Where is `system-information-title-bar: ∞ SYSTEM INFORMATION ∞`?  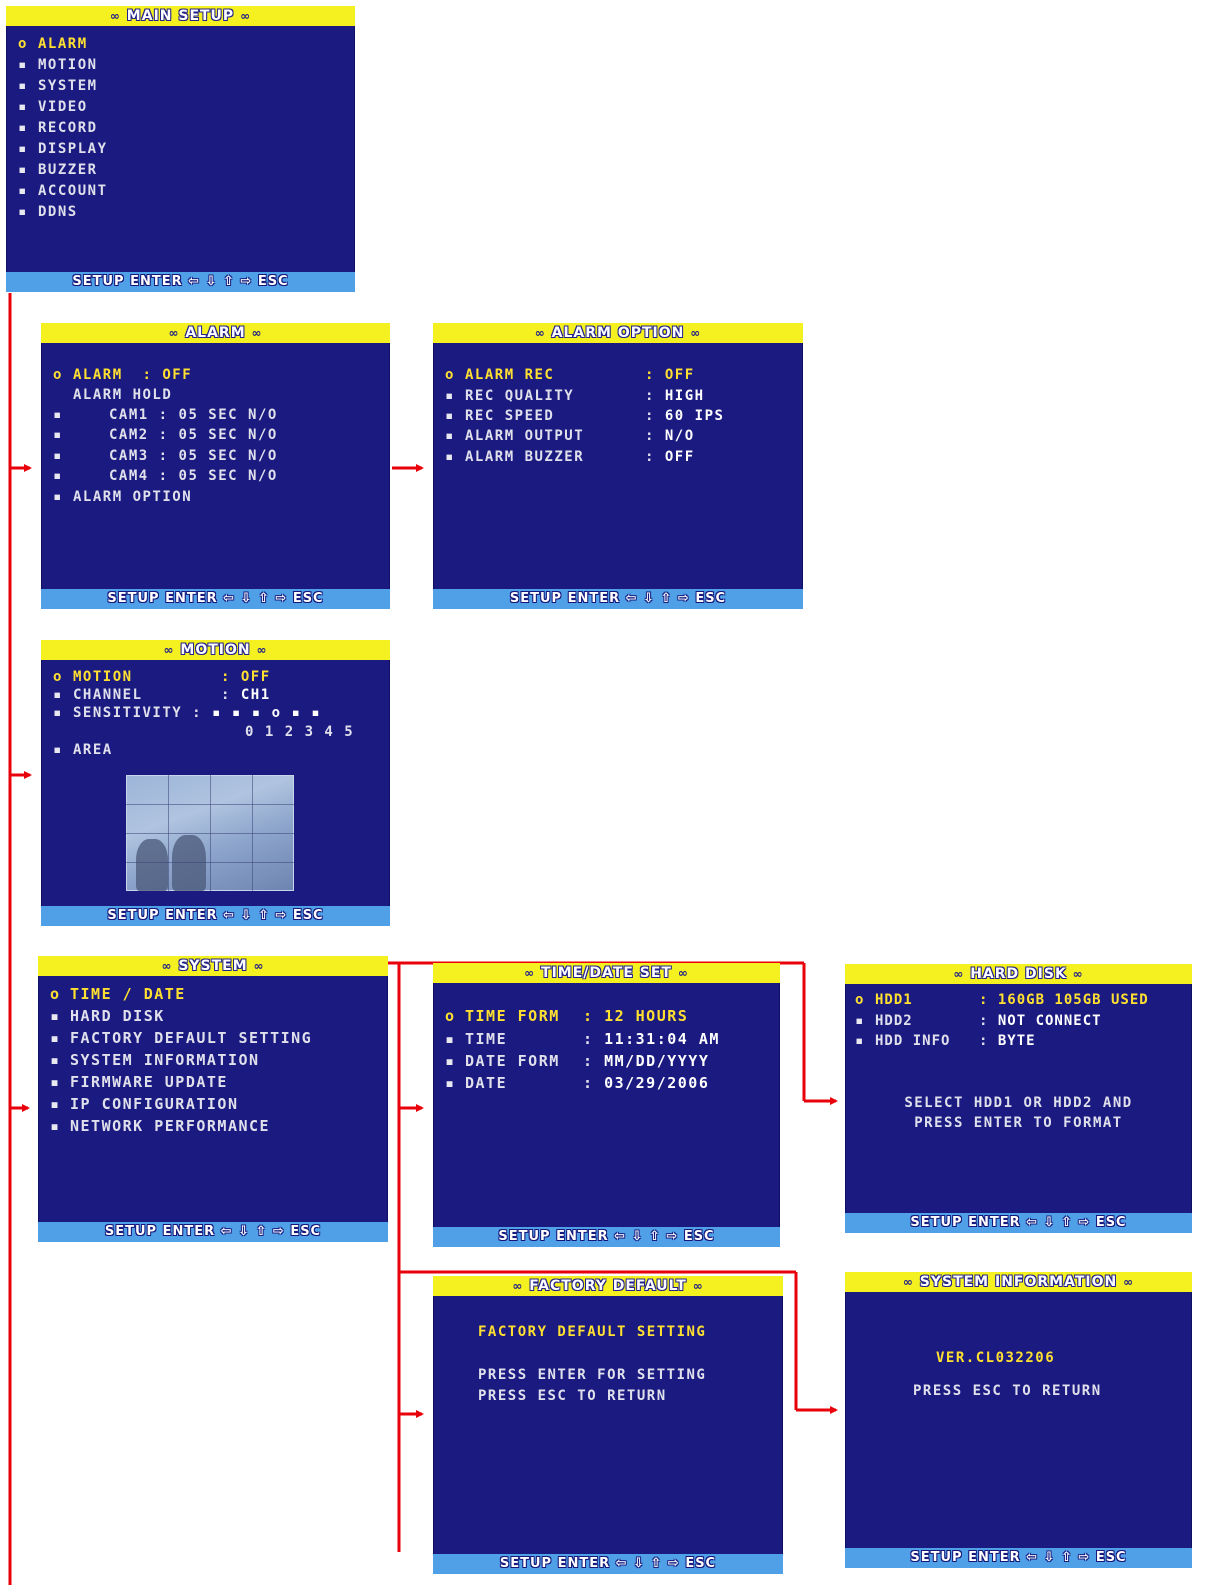
system-information-title-bar: ∞ SYSTEM INFORMATION ∞ is located at coordinates (1018, 1282).